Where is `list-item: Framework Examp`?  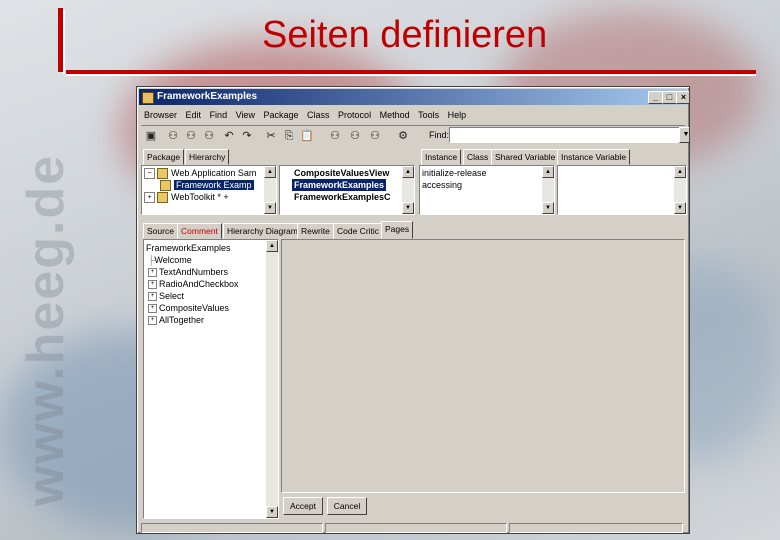
list-item: Framework Examp is located at coordinates (207, 185).